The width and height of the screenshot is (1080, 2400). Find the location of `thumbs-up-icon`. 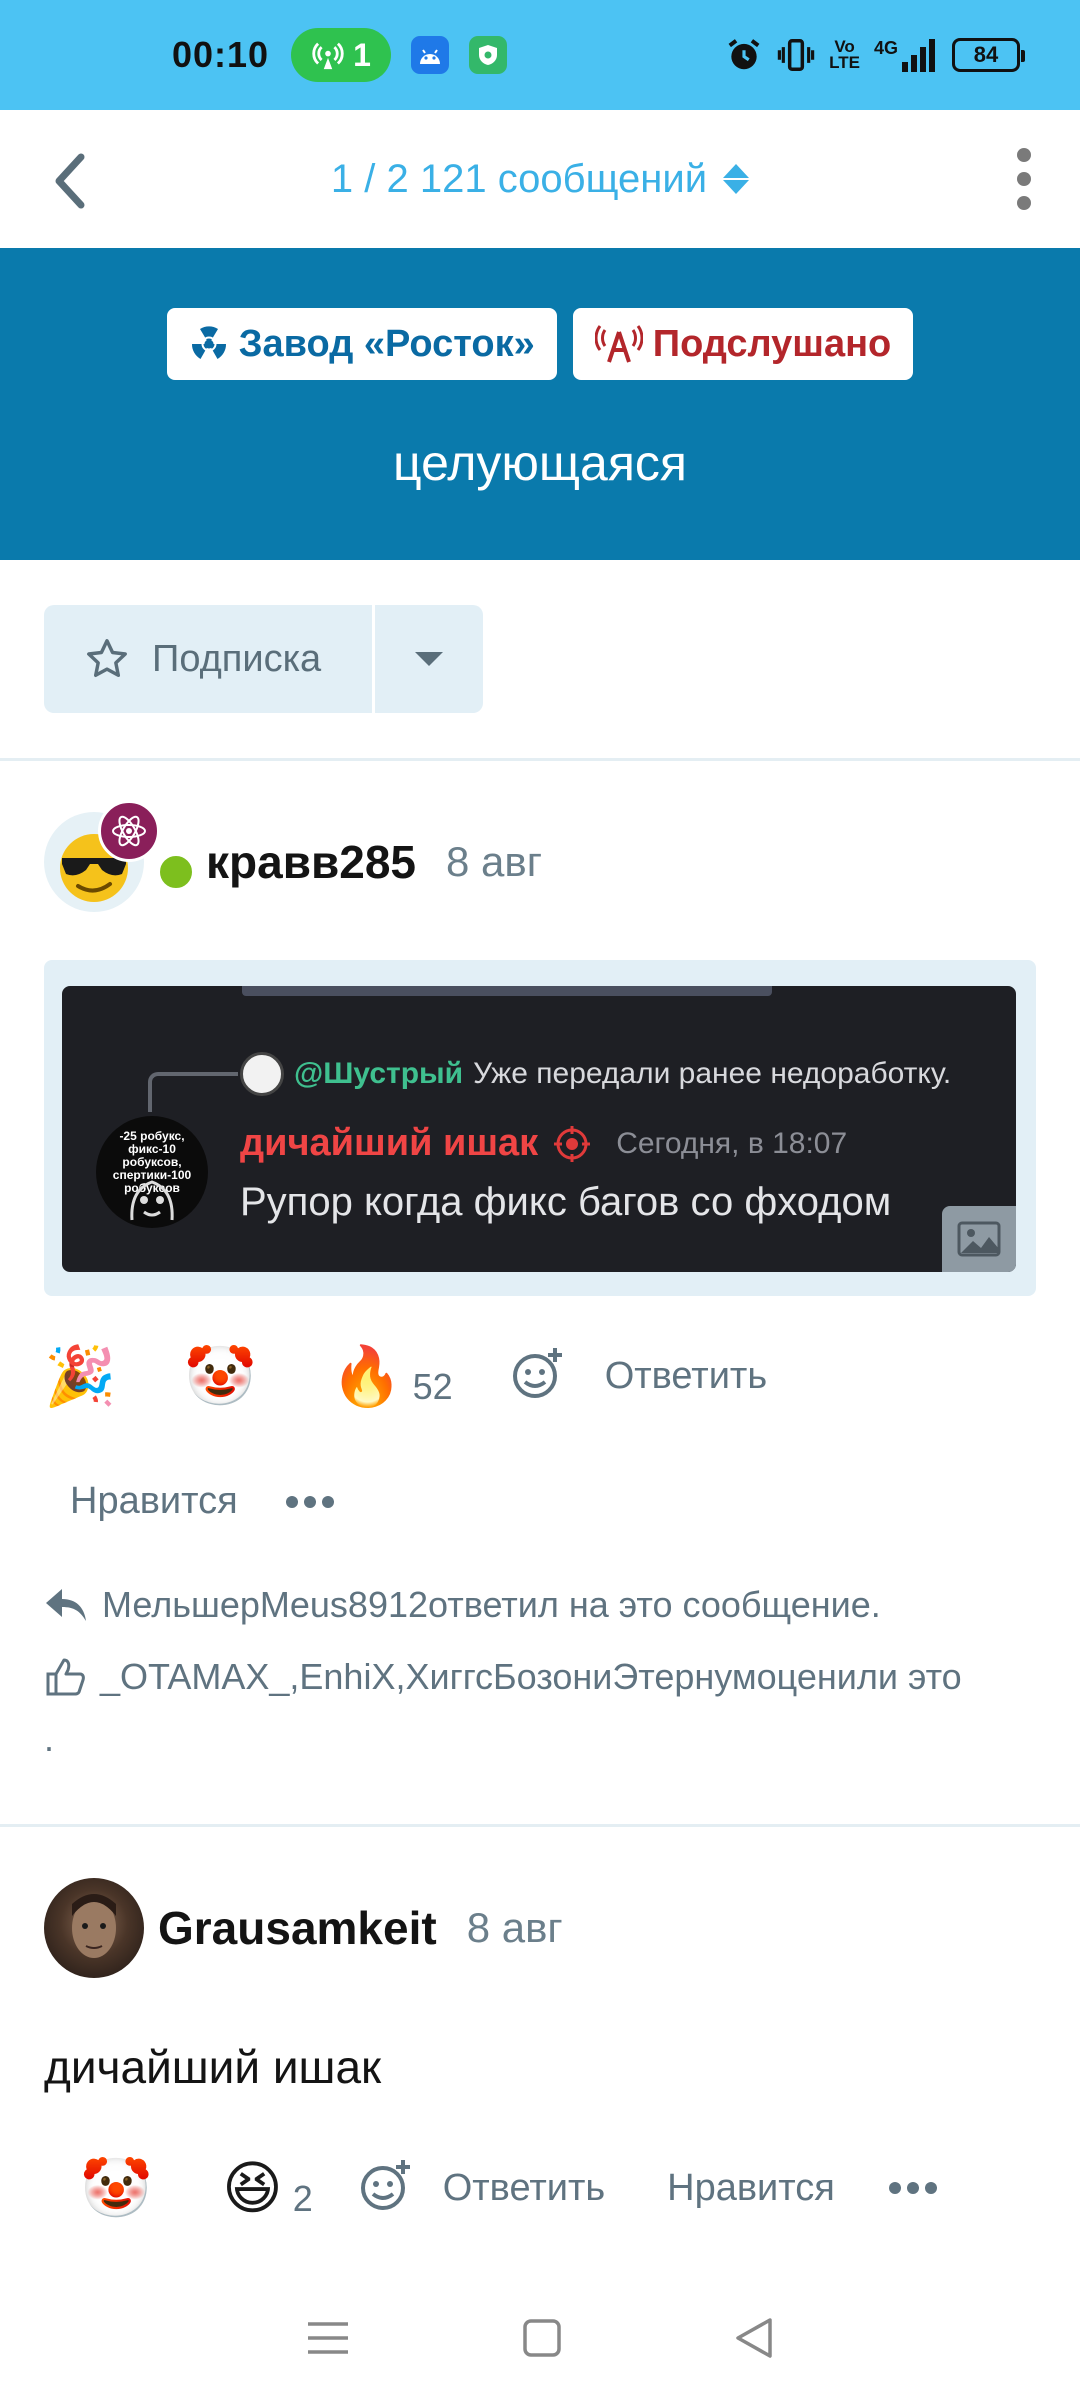

thumbs-up-icon is located at coordinates (65, 1677).